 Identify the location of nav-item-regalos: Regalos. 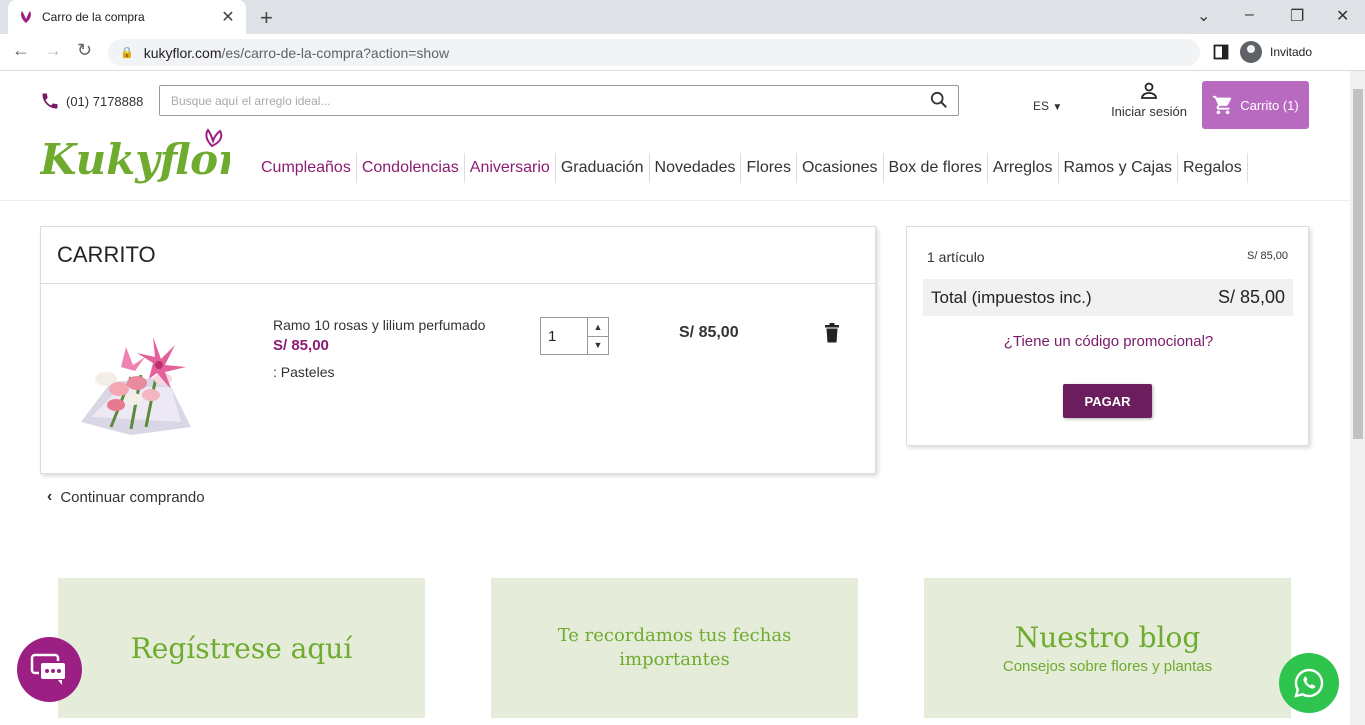
(1213, 168).